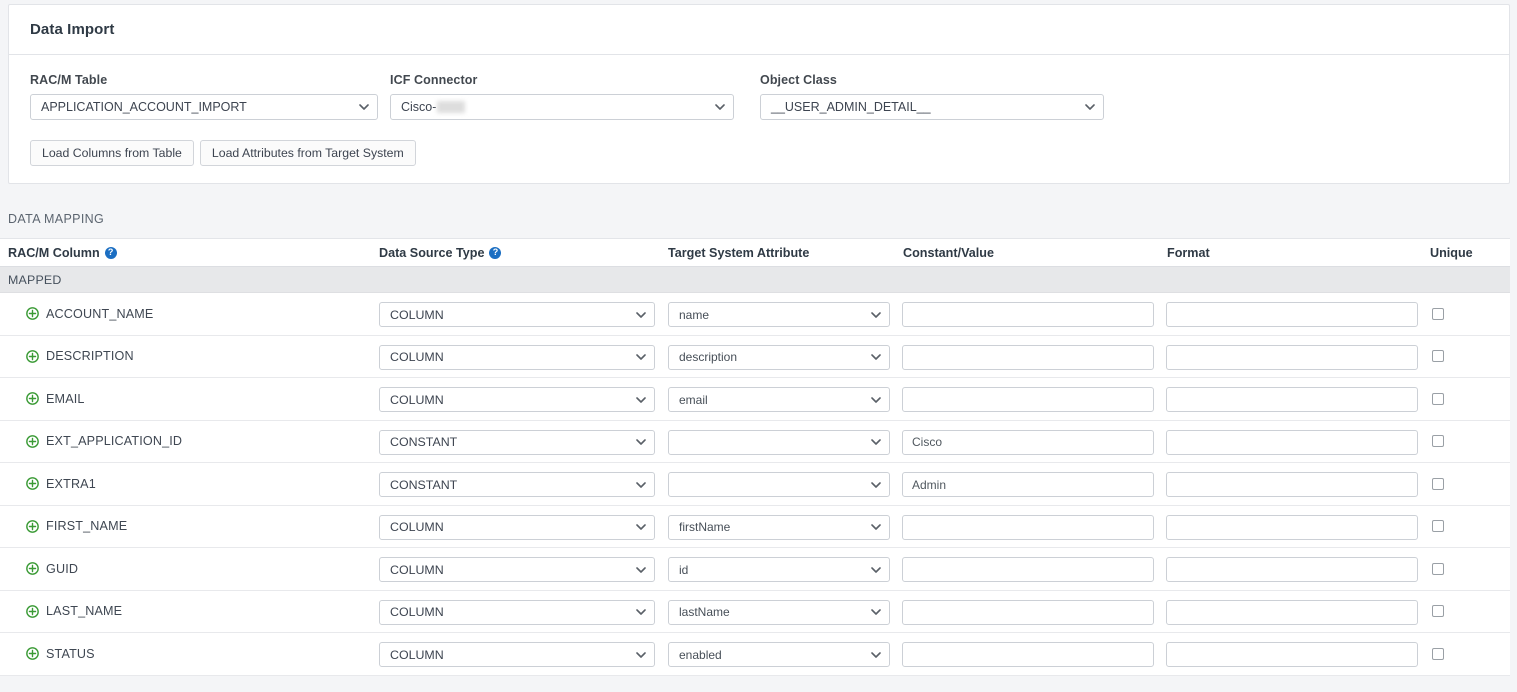 Image resolution: width=1517 pixels, height=692 pixels. Describe the element at coordinates (204, 107) in the screenshot. I see `racm-table-select: APPLICATION_ACCOUNT_IMPORT` at that location.